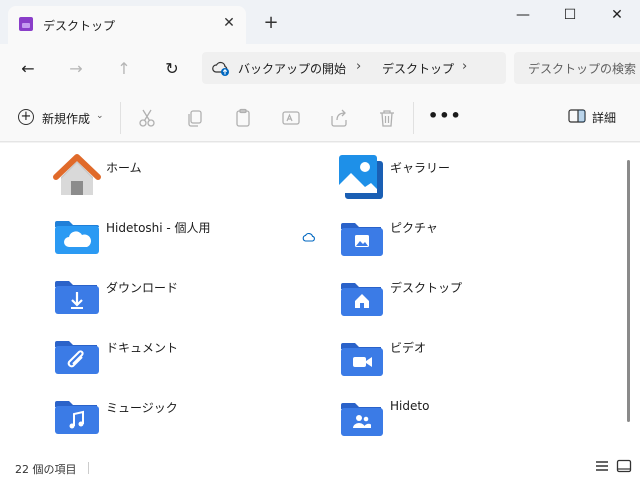 The image size is (640, 480). What do you see at coordinates (147, 118) in the screenshot?
I see `cut-icon` at bounding box center [147, 118].